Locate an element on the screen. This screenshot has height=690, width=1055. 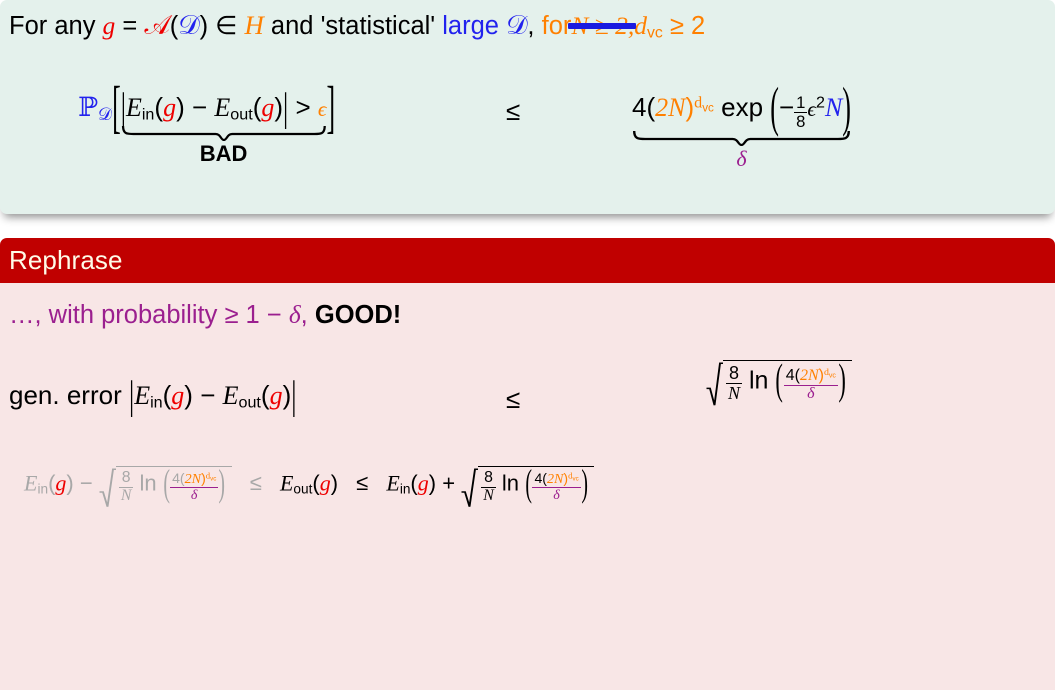
right-bracket: ] is located at coordinates (331, 107).